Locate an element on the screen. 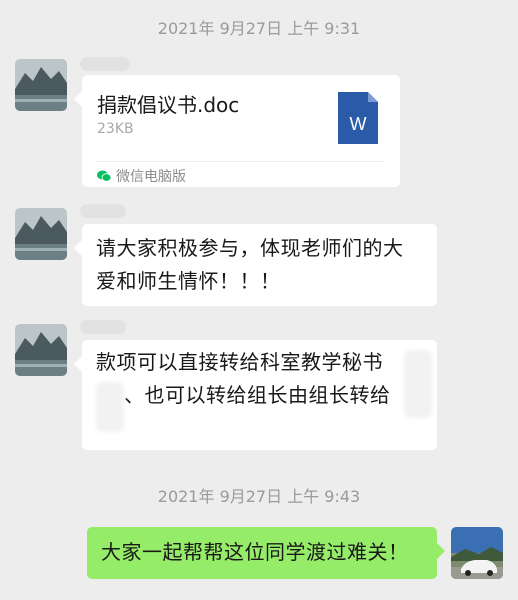 The image size is (518, 600). message-line: 爱和师生情怀！！！ is located at coordinates (188, 281).